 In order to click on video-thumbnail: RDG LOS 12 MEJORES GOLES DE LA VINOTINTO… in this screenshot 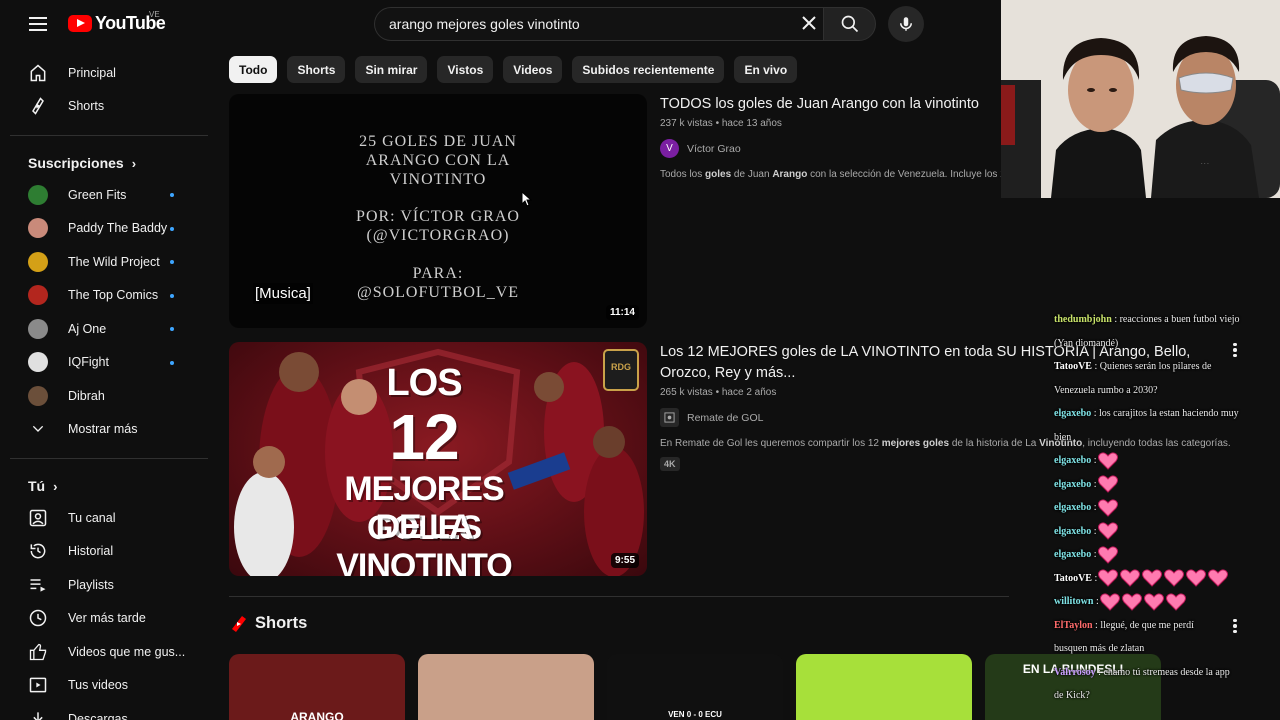, I will do `click(438, 459)`.